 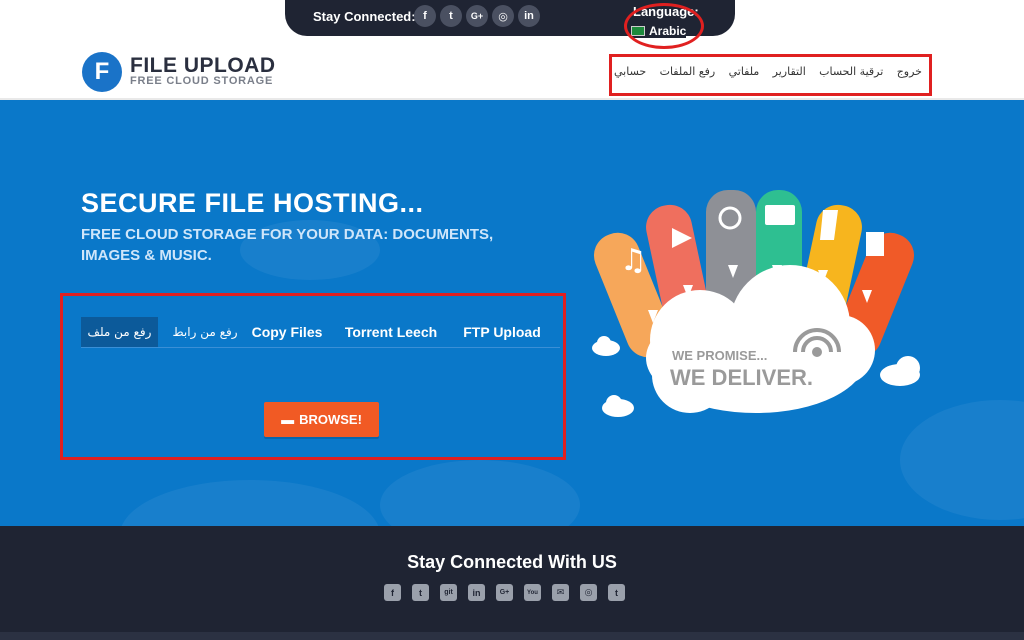 What do you see at coordinates (532, 592) in the screenshot?
I see `footer-youtube-icon: You` at bounding box center [532, 592].